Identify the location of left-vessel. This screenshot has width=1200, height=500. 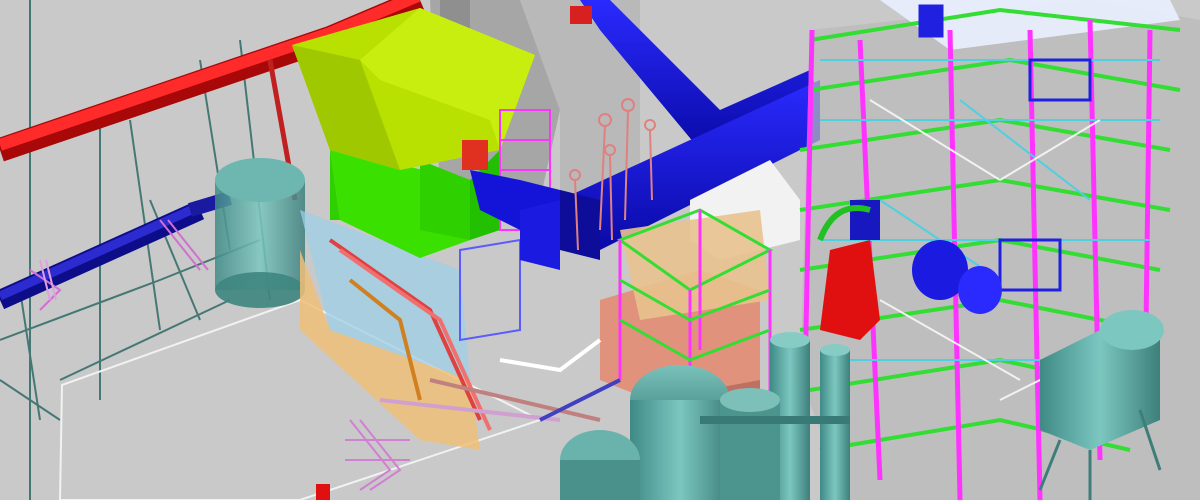
(260, 233).